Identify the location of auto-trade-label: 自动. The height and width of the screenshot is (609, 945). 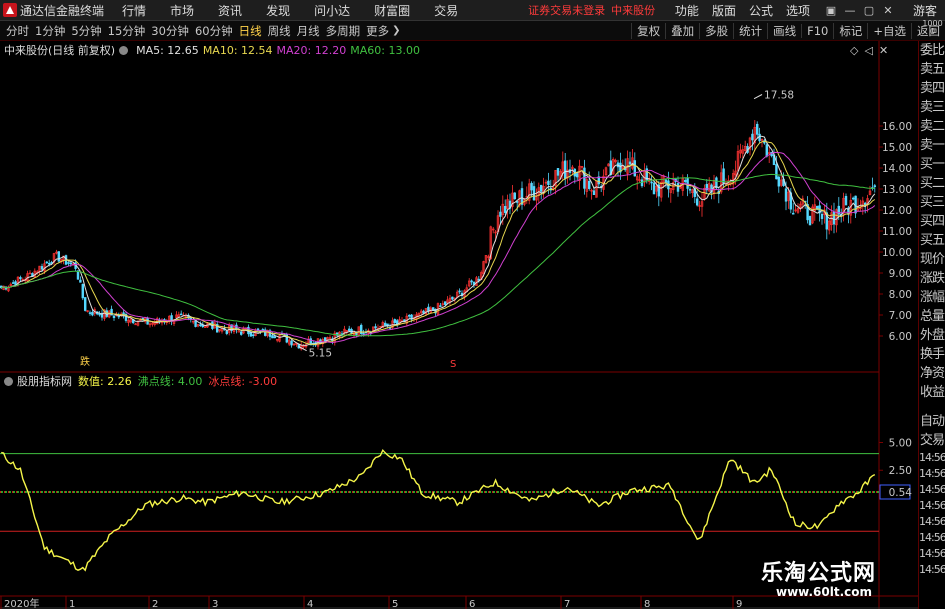
(932, 421).